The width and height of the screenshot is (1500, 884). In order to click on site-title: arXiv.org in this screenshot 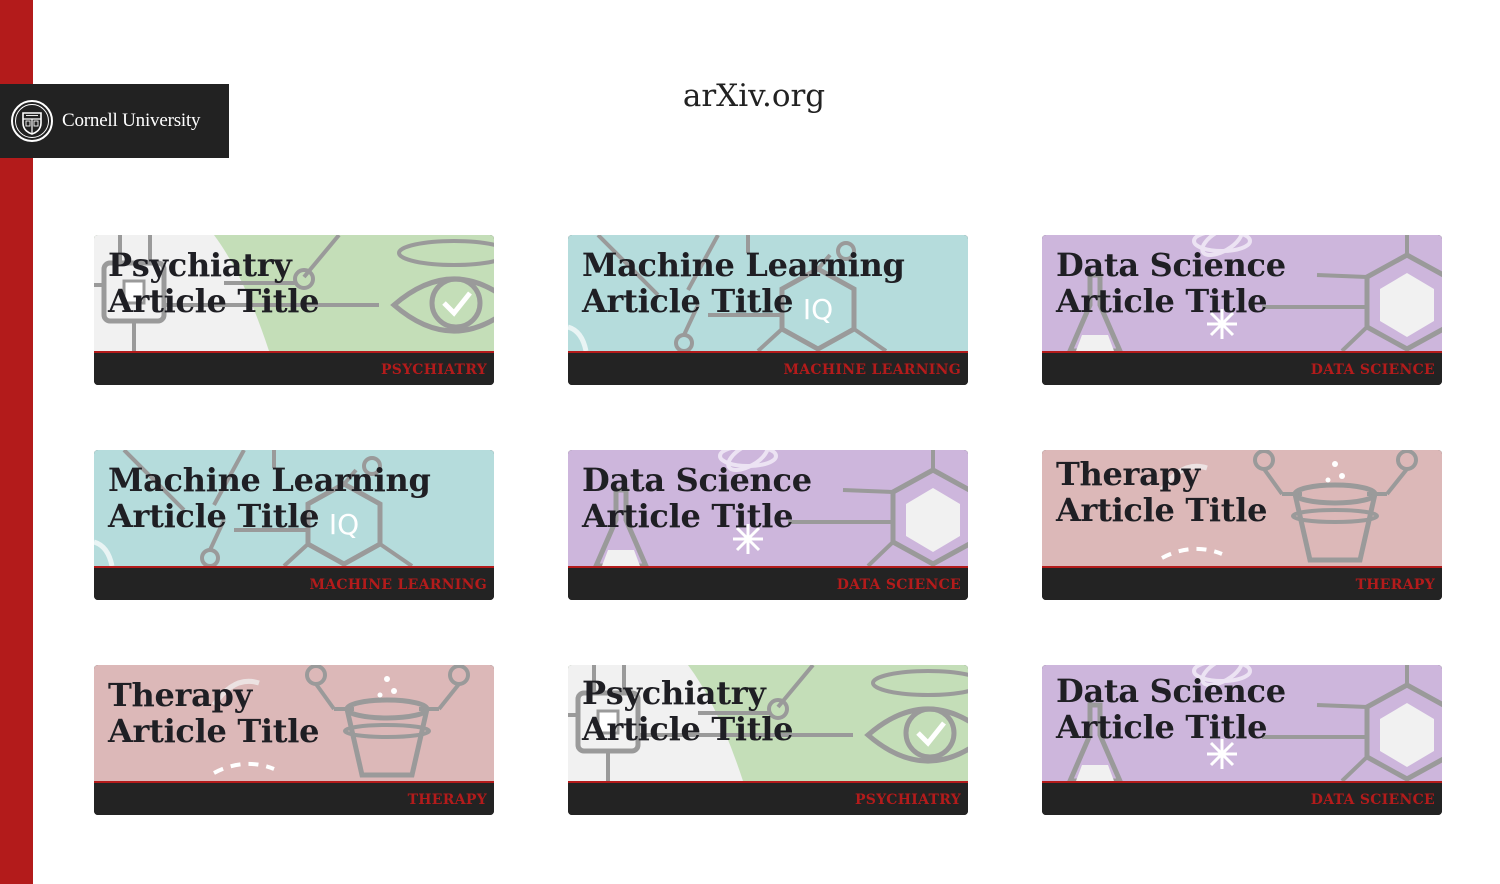, I will do `click(750, 96)`.